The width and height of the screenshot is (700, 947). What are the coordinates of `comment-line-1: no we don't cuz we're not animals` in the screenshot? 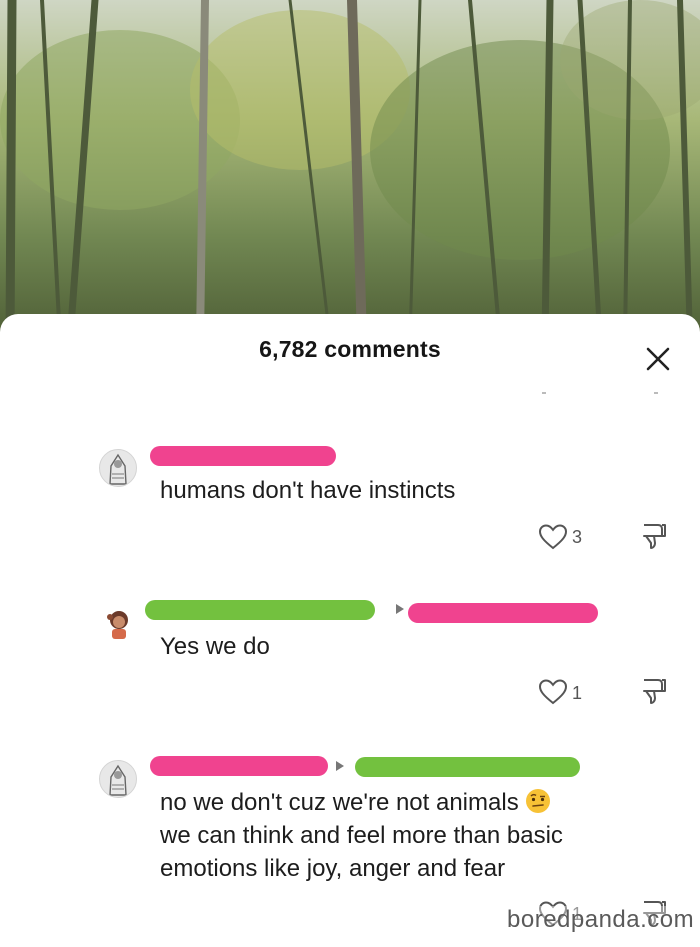 It's located at (410, 802).